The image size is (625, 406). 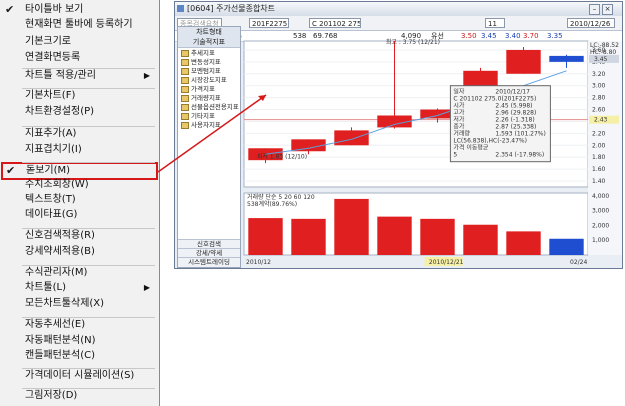 What do you see at coordinates (599, 86) in the screenshot?
I see `y-tick-label: 3.00` at bounding box center [599, 86].